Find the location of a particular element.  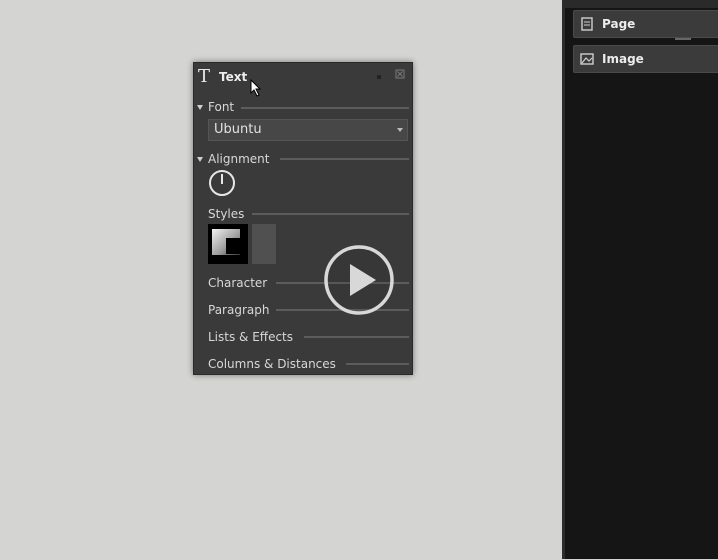

section-label-lists-effects: Lists & Effects is located at coordinates (251, 337).